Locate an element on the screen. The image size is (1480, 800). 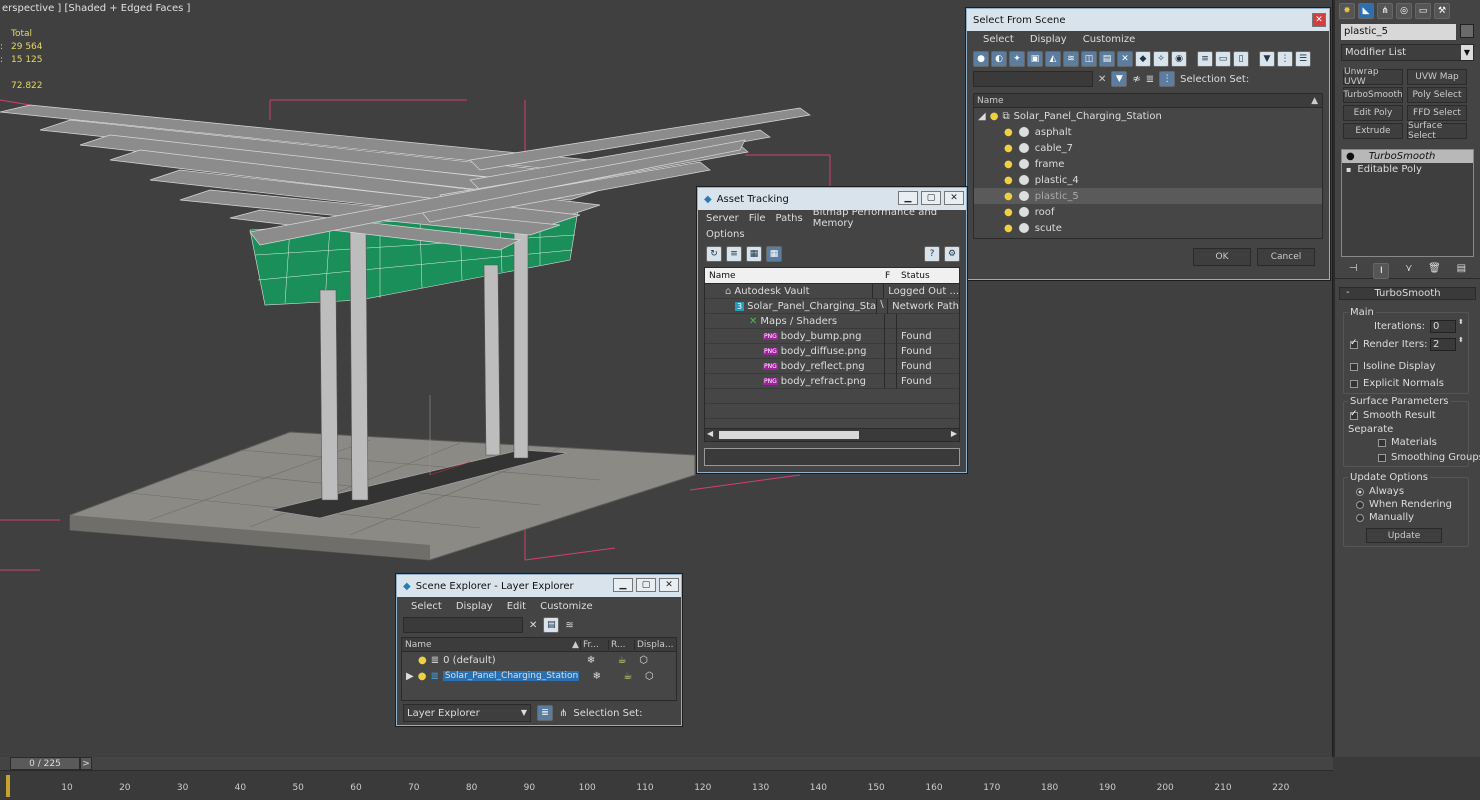
modifier-button-uvw-map: UVW Map is located at coordinates (1437, 77).